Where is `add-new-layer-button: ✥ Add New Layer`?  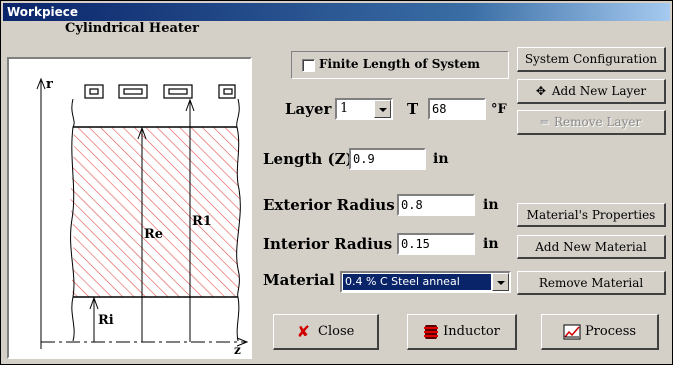 add-new-layer-button: ✥ Add New Layer is located at coordinates (591, 91).